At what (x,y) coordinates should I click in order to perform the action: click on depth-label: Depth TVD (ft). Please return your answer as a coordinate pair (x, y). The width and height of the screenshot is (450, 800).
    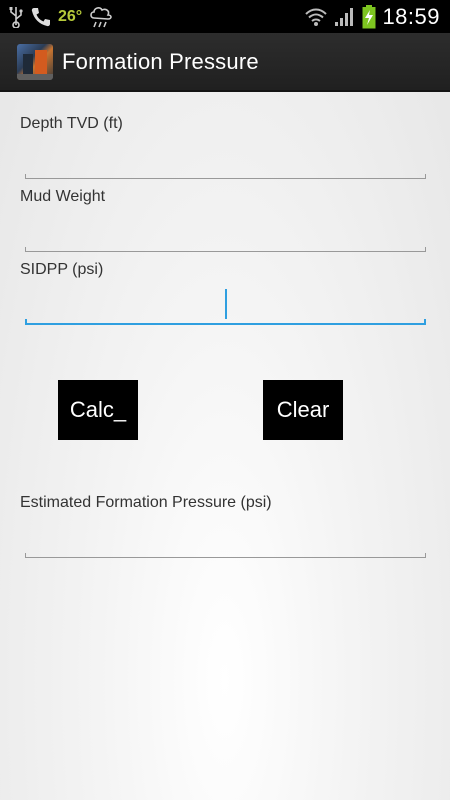
    Looking at the image, I should click on (71, 123).